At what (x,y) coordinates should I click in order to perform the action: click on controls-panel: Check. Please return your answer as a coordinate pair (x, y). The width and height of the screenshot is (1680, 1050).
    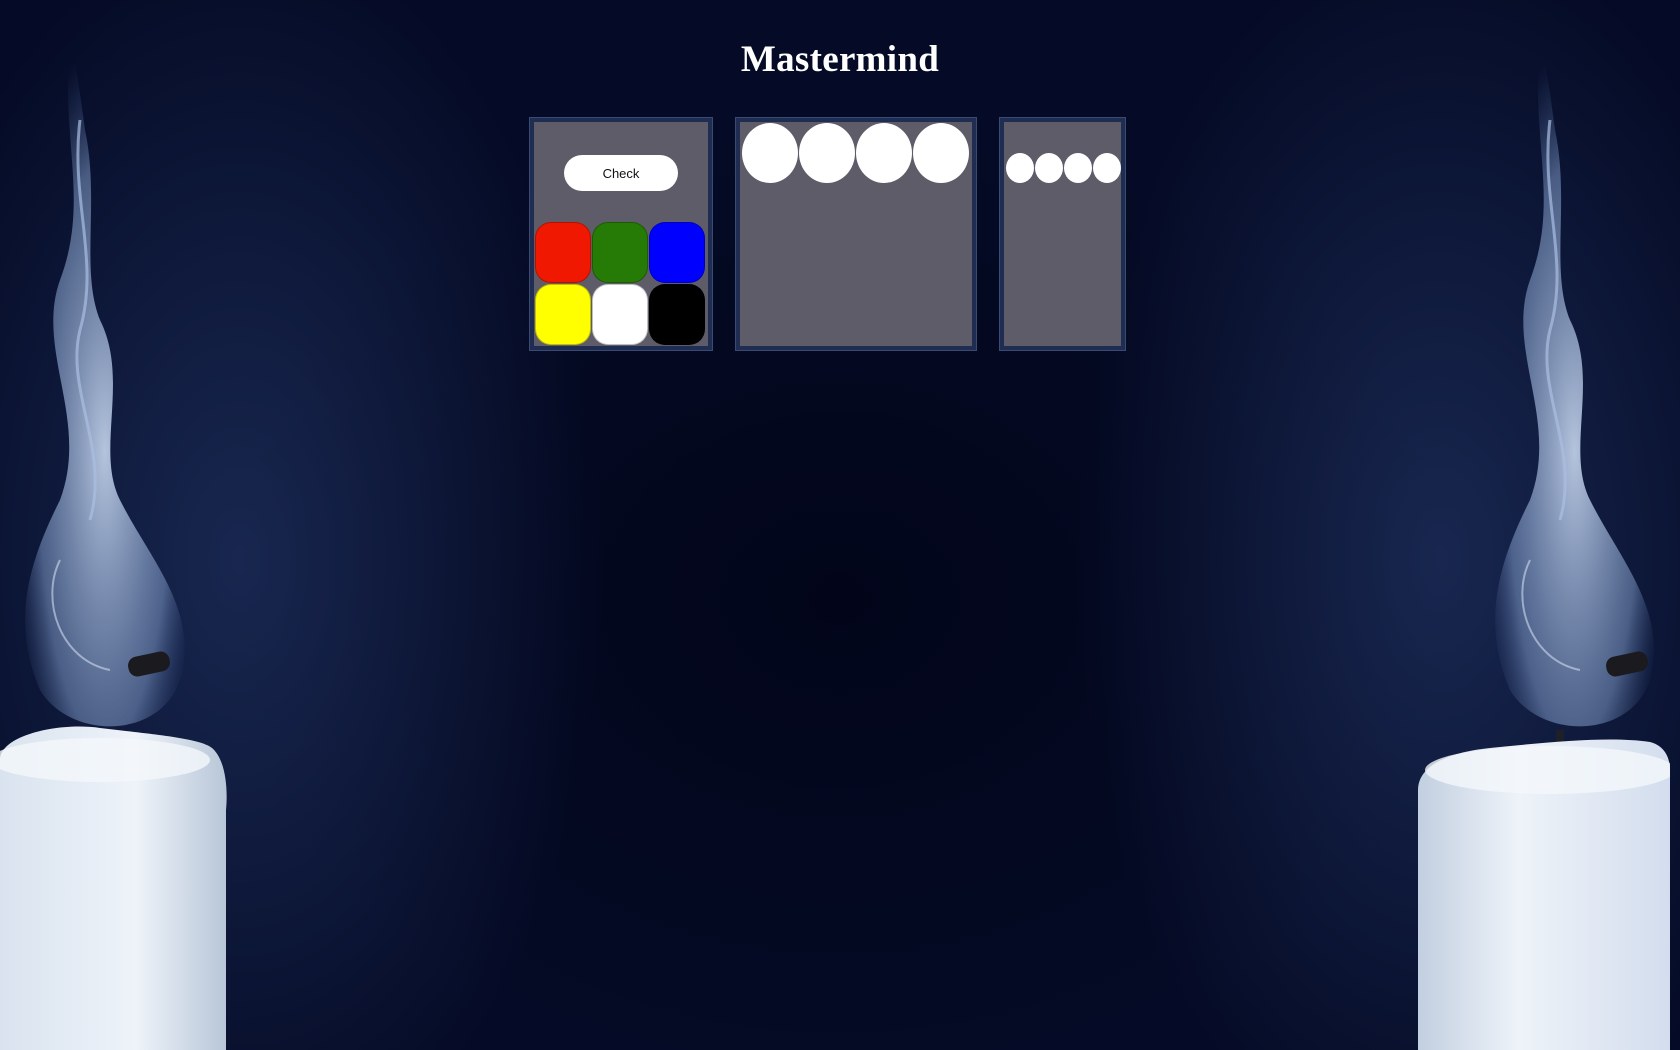
    Looking at the image, I should click on (621, 234).